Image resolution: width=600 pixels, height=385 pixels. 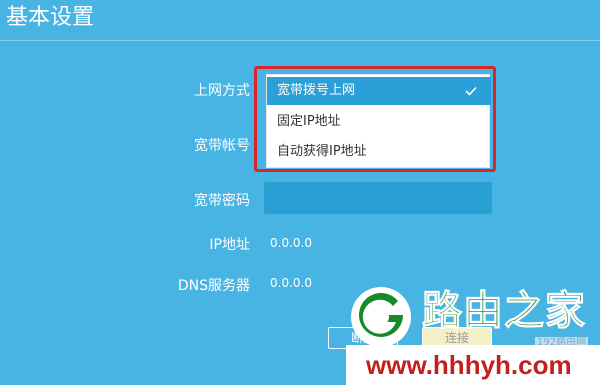 What do you see at coordinates (291, 243) in the screenshot?
I see `ip-value: 0.0.0.0` at bounding box center [291, 243].